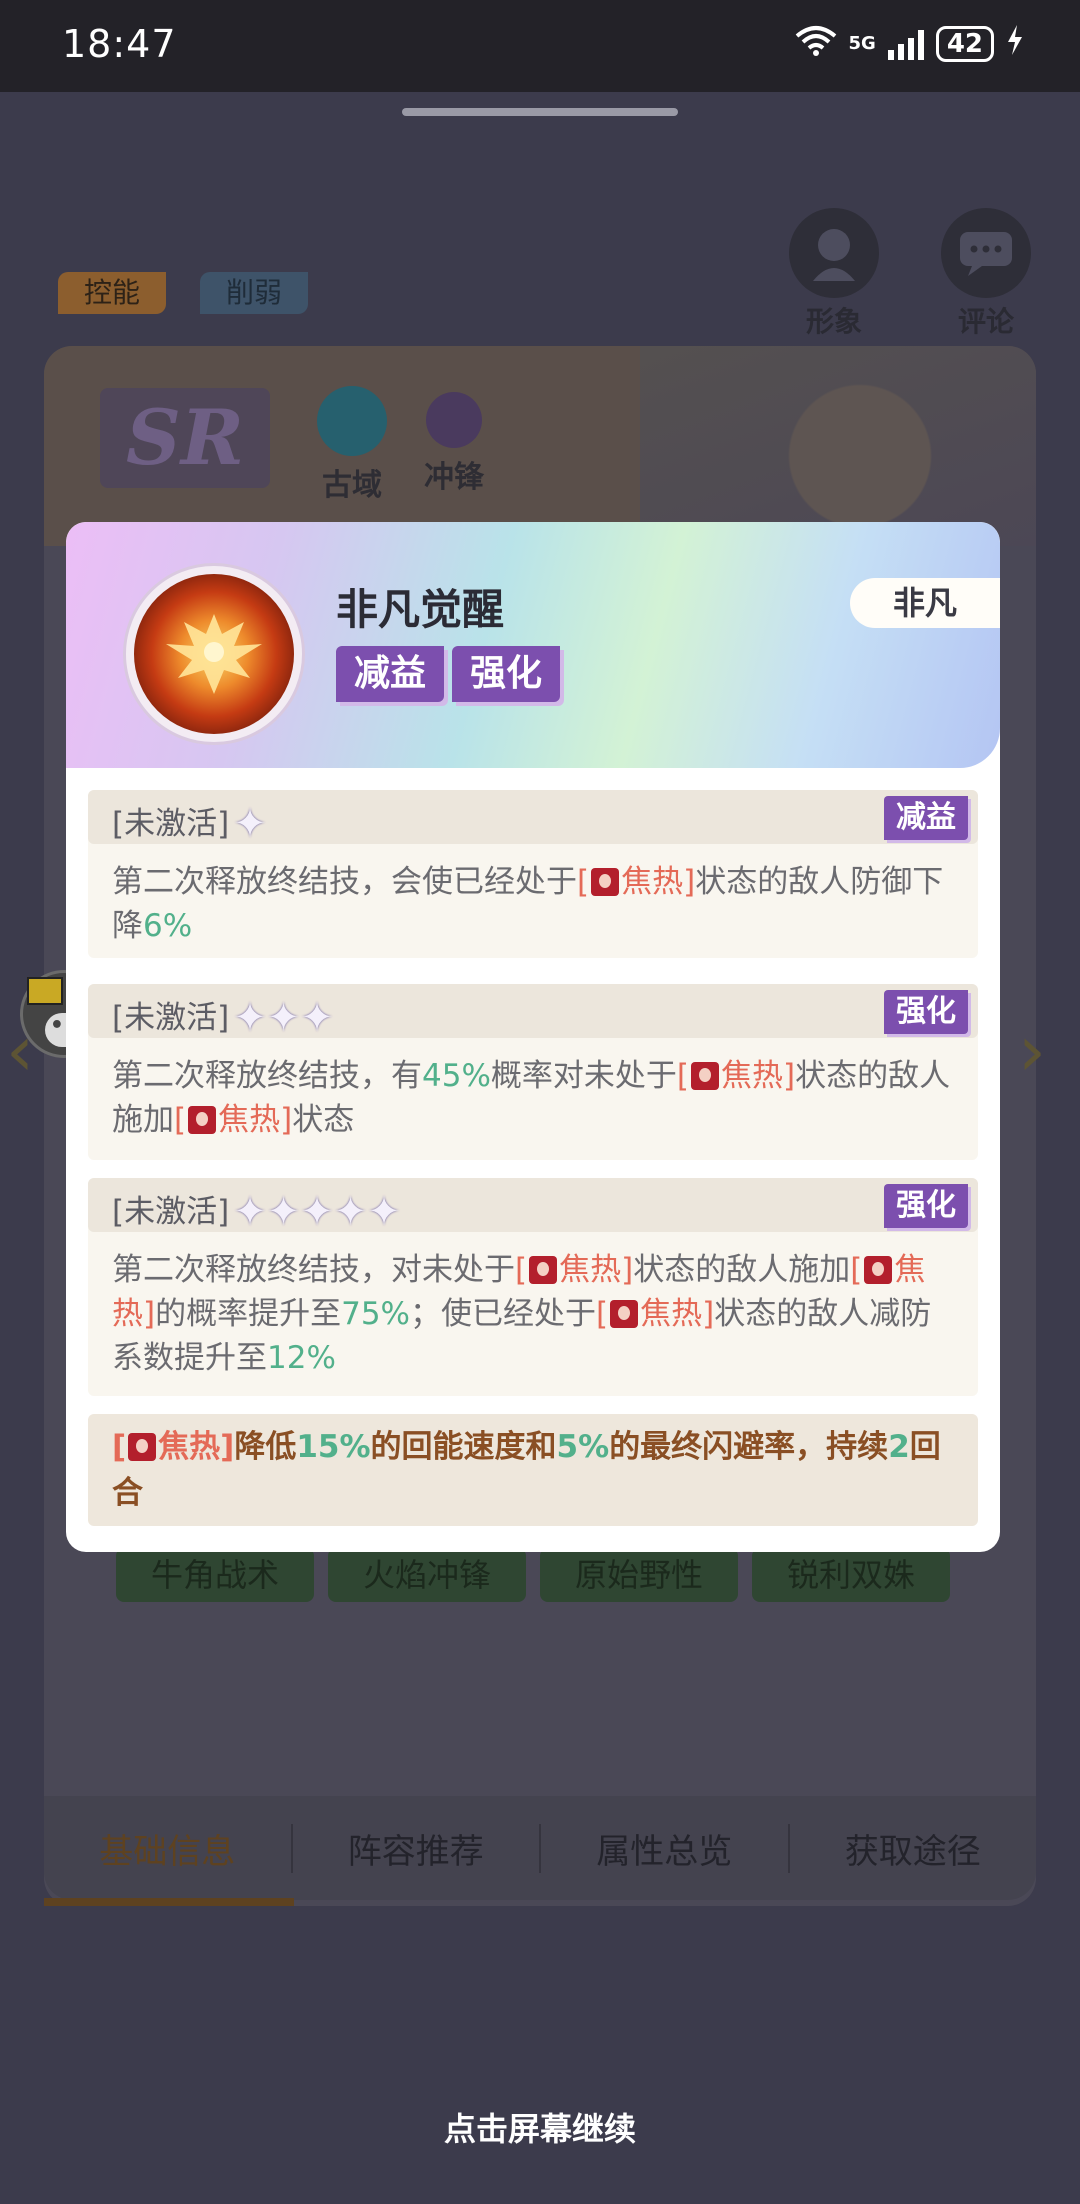 The height and width of the screenshot is (2204, 1080). I want to click on faction-label: 冲锋, so click(454, 477).